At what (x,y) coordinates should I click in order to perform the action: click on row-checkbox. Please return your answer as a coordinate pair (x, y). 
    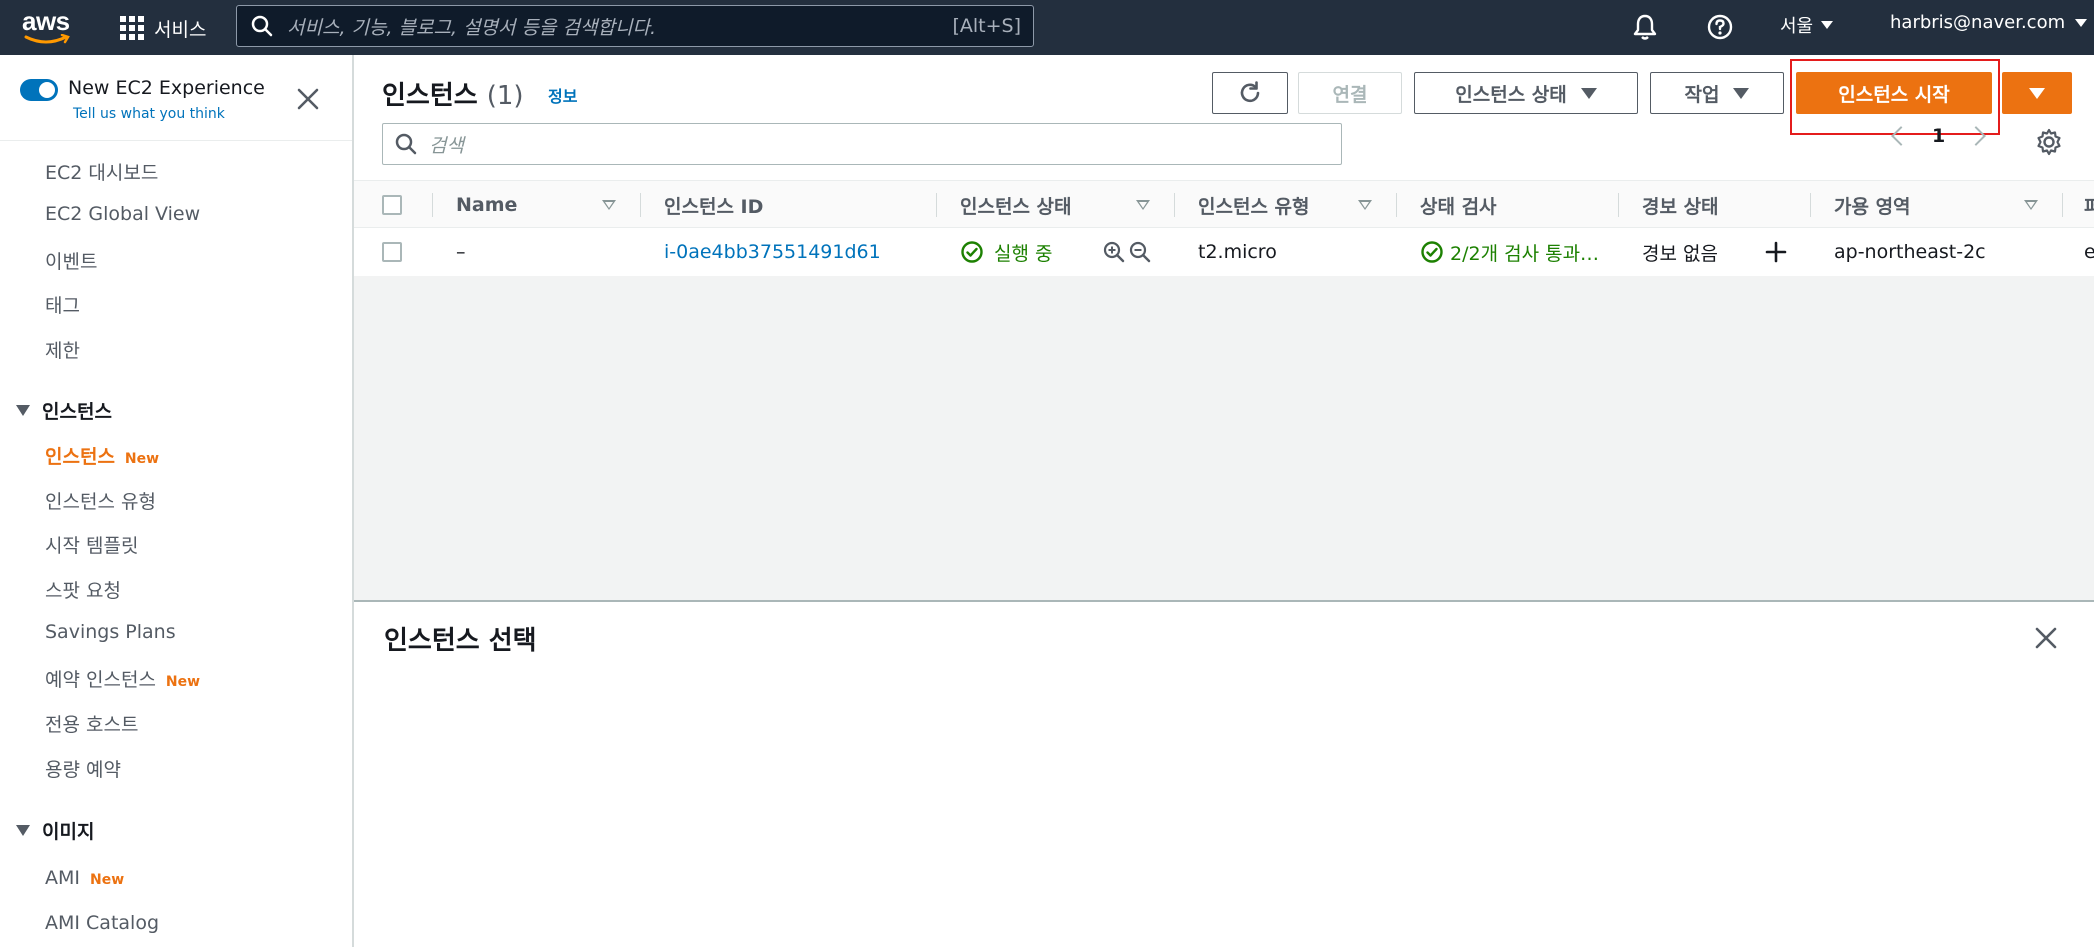
    Looking at the image, I should click on (392, 252).